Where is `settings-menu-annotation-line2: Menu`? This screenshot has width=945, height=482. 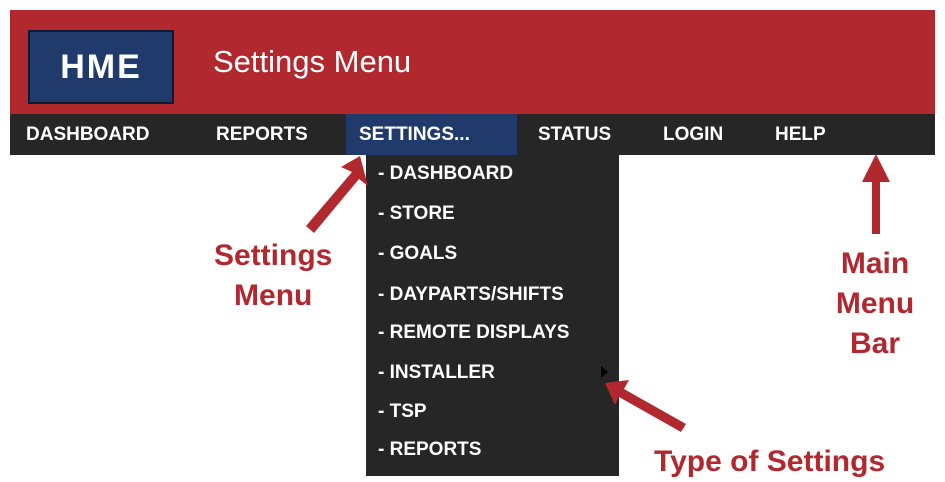
settings-menu-annotation-line2: Menu is located at coordinates (273, 295).